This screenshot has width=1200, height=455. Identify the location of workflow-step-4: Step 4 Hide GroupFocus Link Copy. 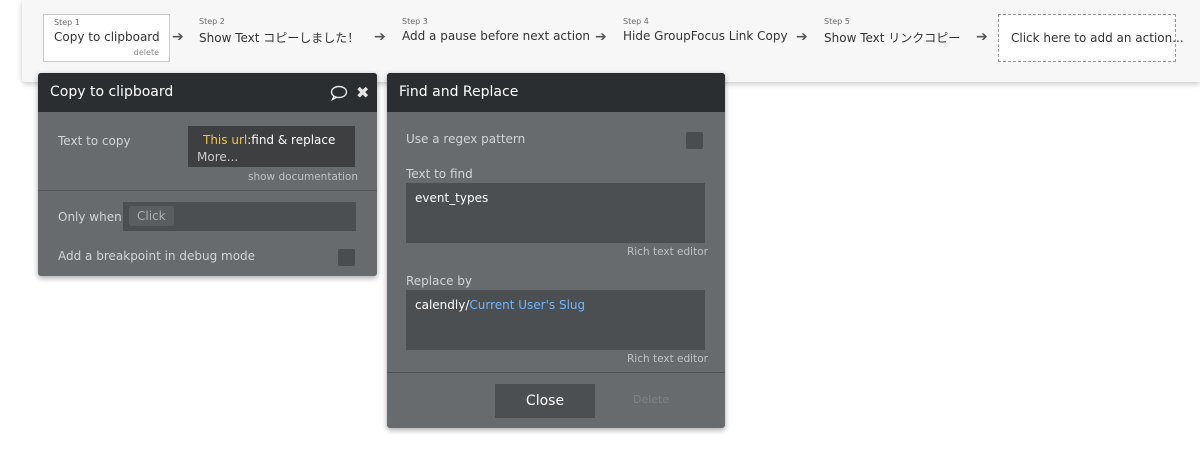
(703, 38).